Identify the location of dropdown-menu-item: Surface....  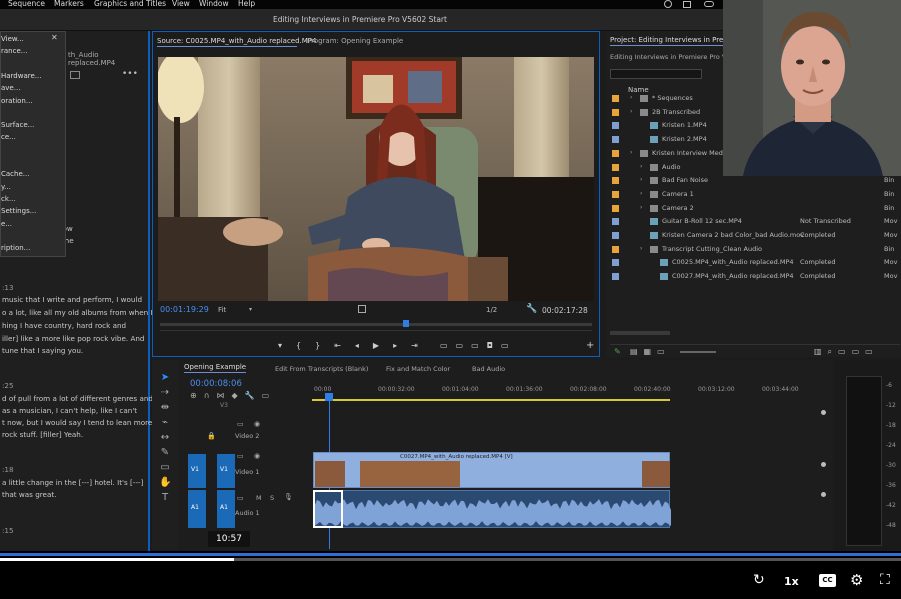
(17, 125).